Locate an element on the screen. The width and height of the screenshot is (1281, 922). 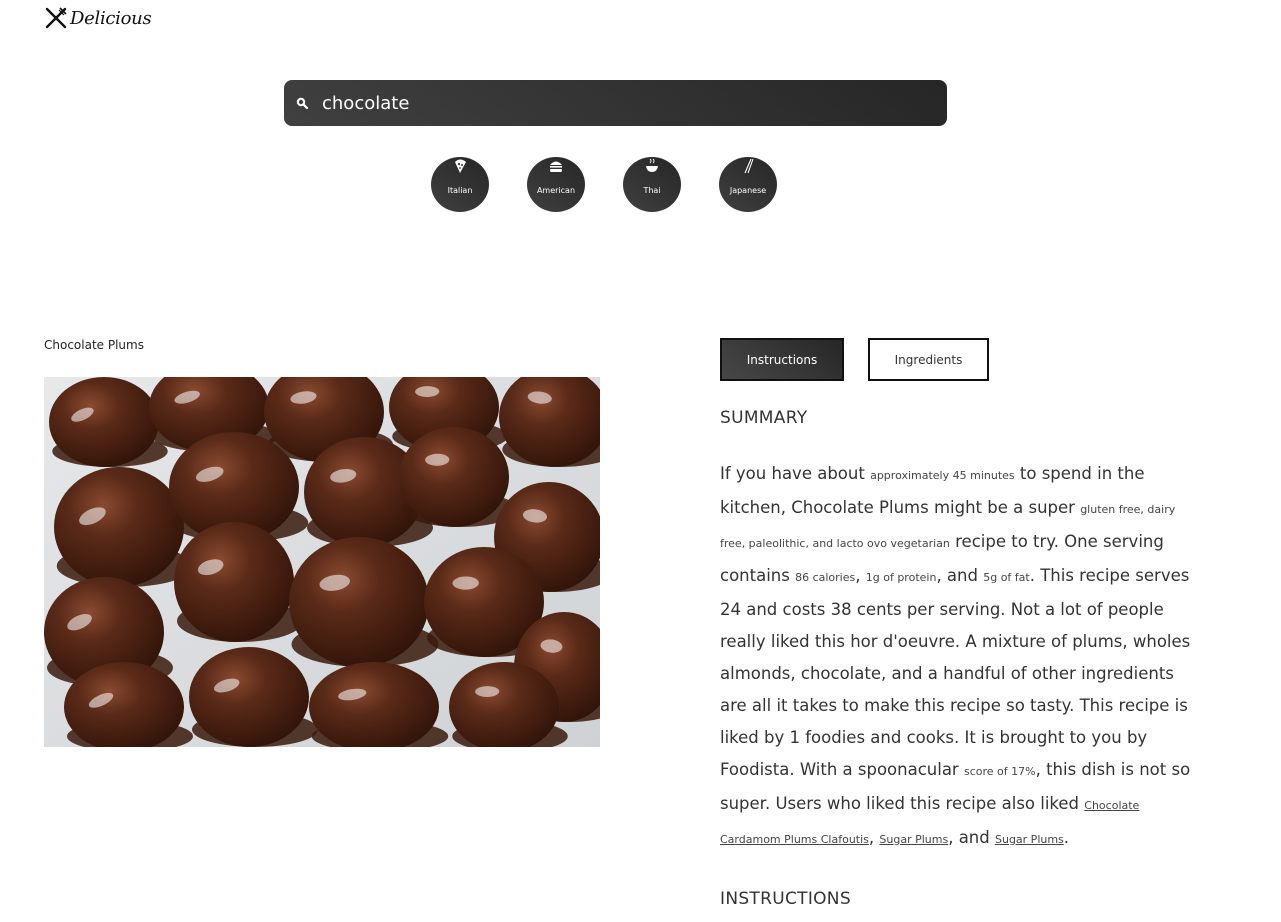
burger-icon is located at coordinates (556, 166).